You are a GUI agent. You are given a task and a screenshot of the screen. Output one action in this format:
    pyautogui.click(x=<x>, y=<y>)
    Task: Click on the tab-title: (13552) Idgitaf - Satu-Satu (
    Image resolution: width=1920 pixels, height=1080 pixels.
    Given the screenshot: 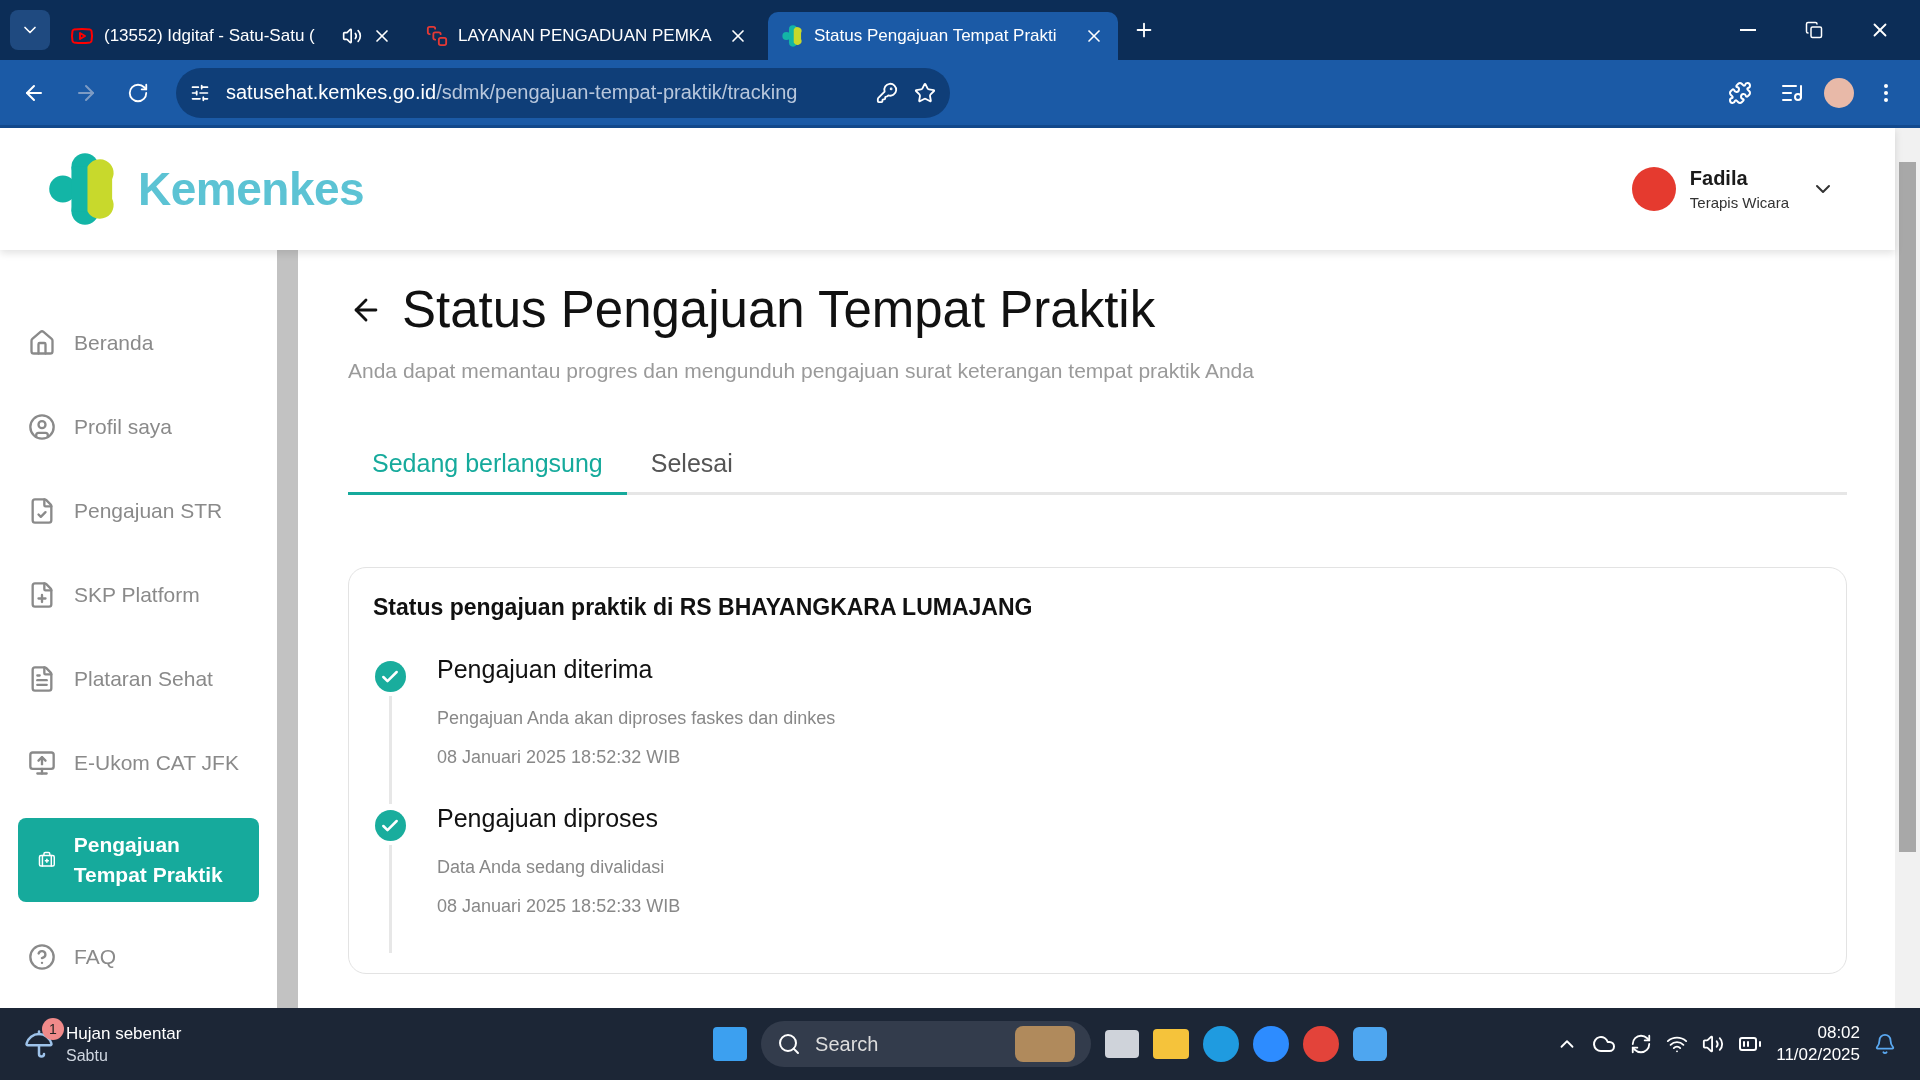 What is the action you would take?
    pyautogui.click(x=210, y=36)
    